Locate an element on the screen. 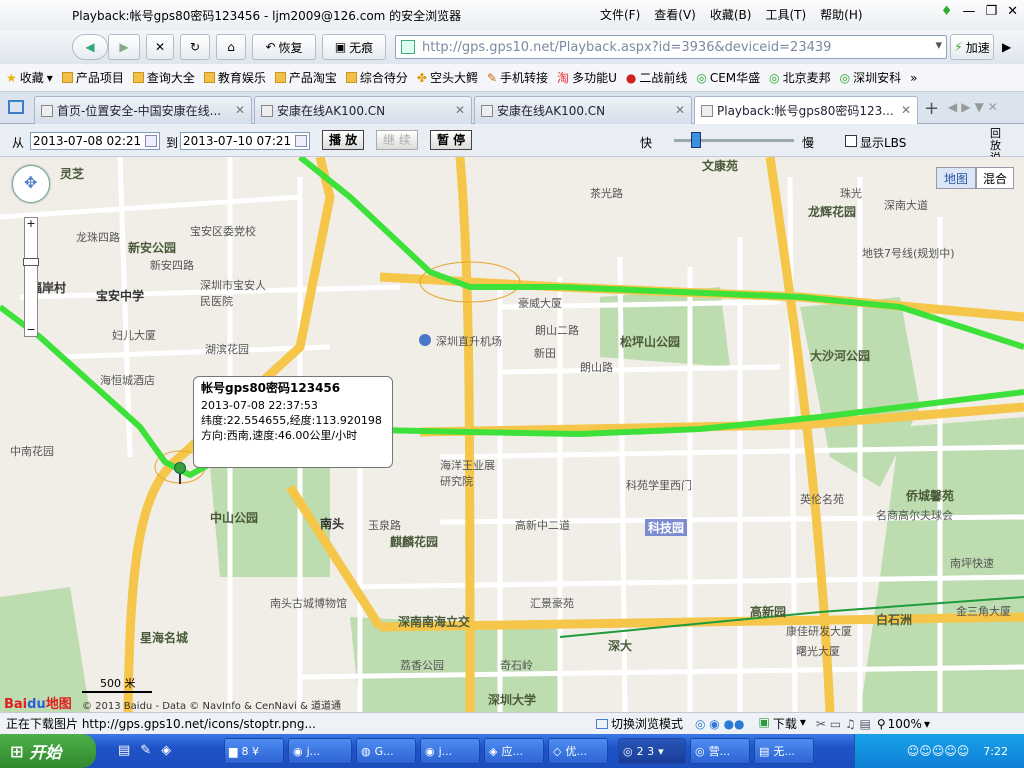  navbar-more-icon: ▶ is located at coordinates (1006, 47).